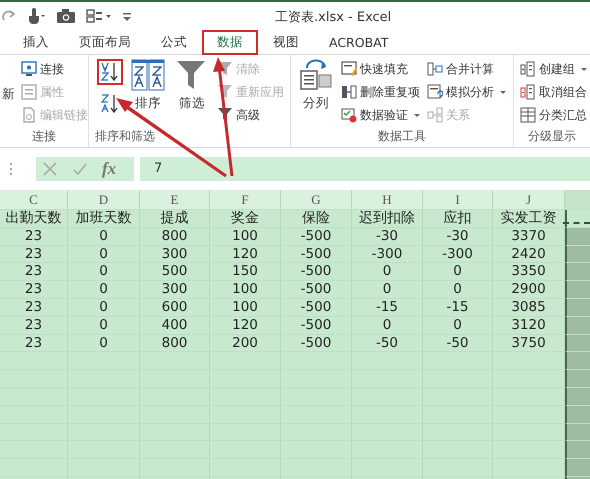 The height and width of the screenshot is (479, 590). What do you see at coordinates (458, 219) in the screenshot?
I see `column-title: 应扣` at bounding box center [458, 219].